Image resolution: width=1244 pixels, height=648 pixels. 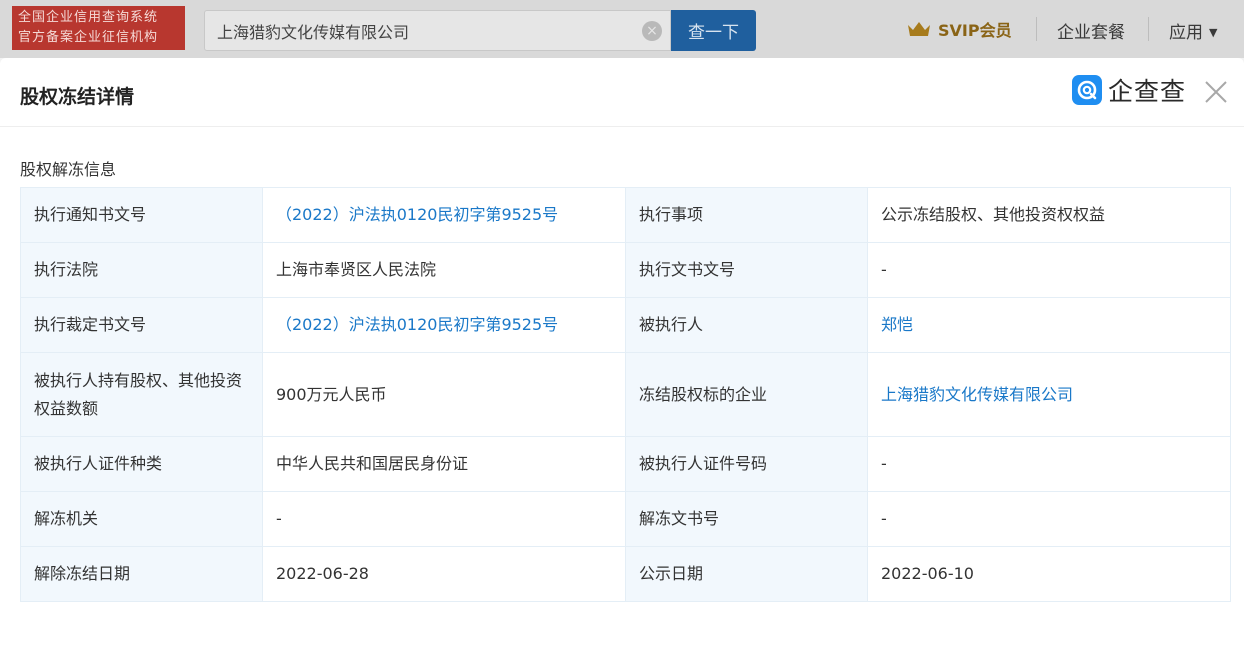 I want to click on table-row: 执行裁定书文号 （2022）沪法执0120民初字第9525号 被执行人 郑恺, so click(x=625, y=325).